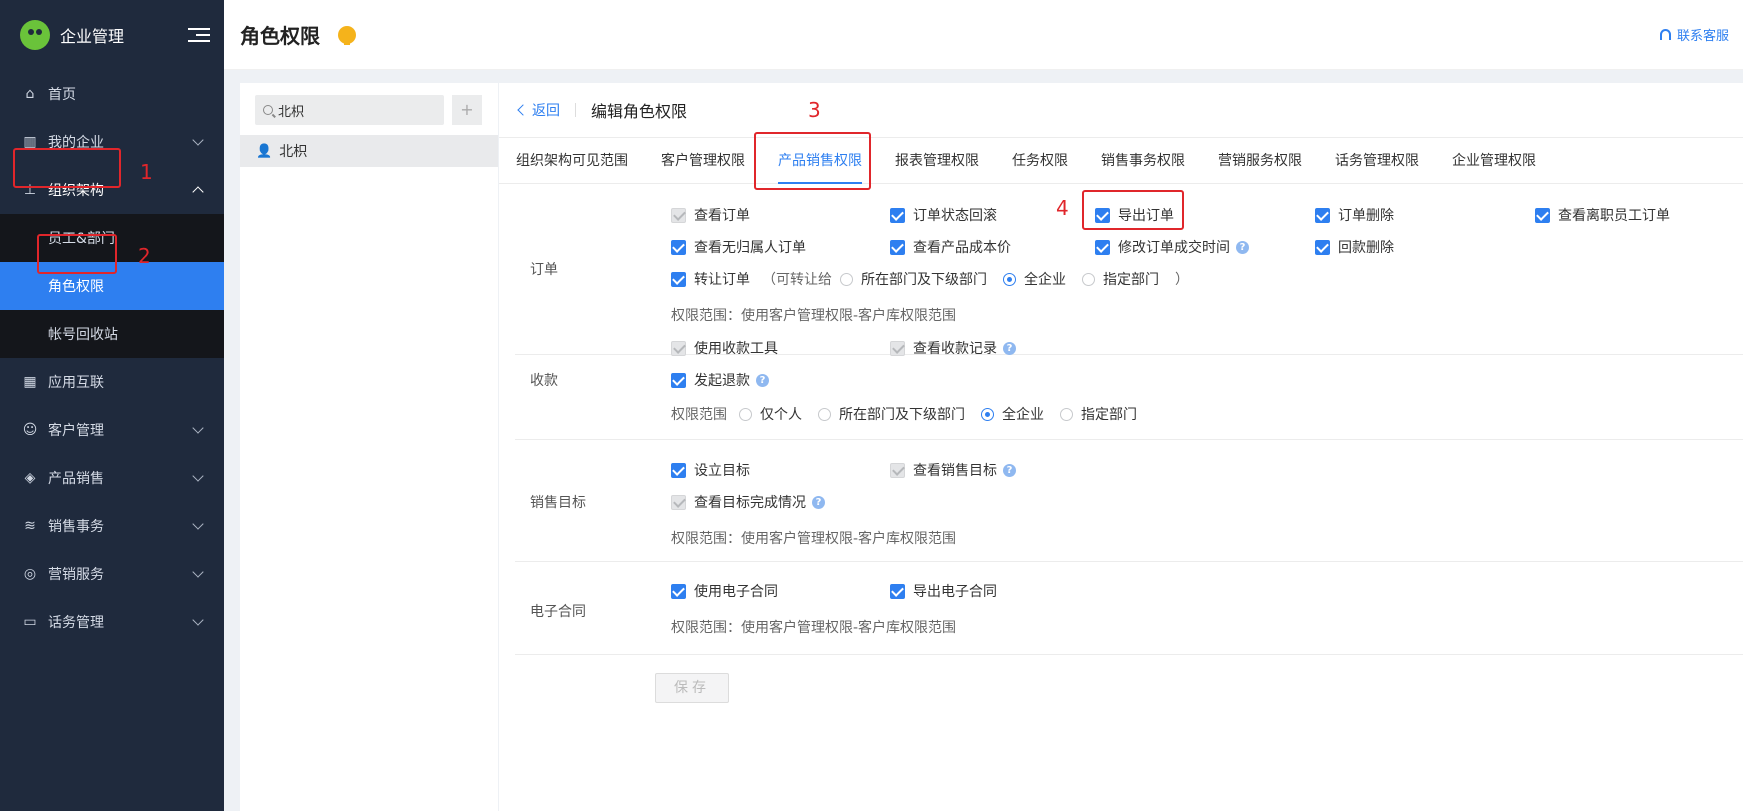 The width and height of the screenshot is (1743, 811). What do you see at coordinates (291, 112) in the screenshot?
I see `search-value: 北枳` at bounding box center [291, 112].